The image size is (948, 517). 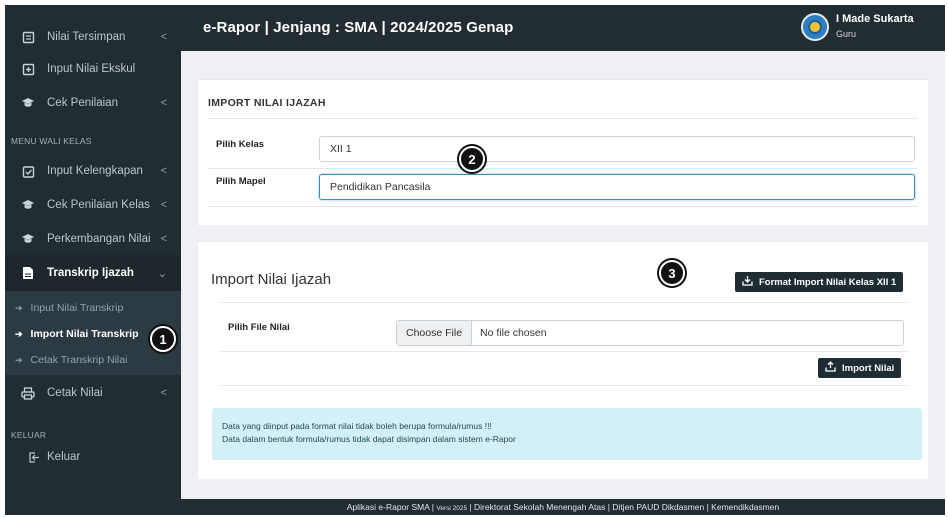 I want to click on sidebar-section-header: MENU WALI KELAS, so click(x=51, y=141).